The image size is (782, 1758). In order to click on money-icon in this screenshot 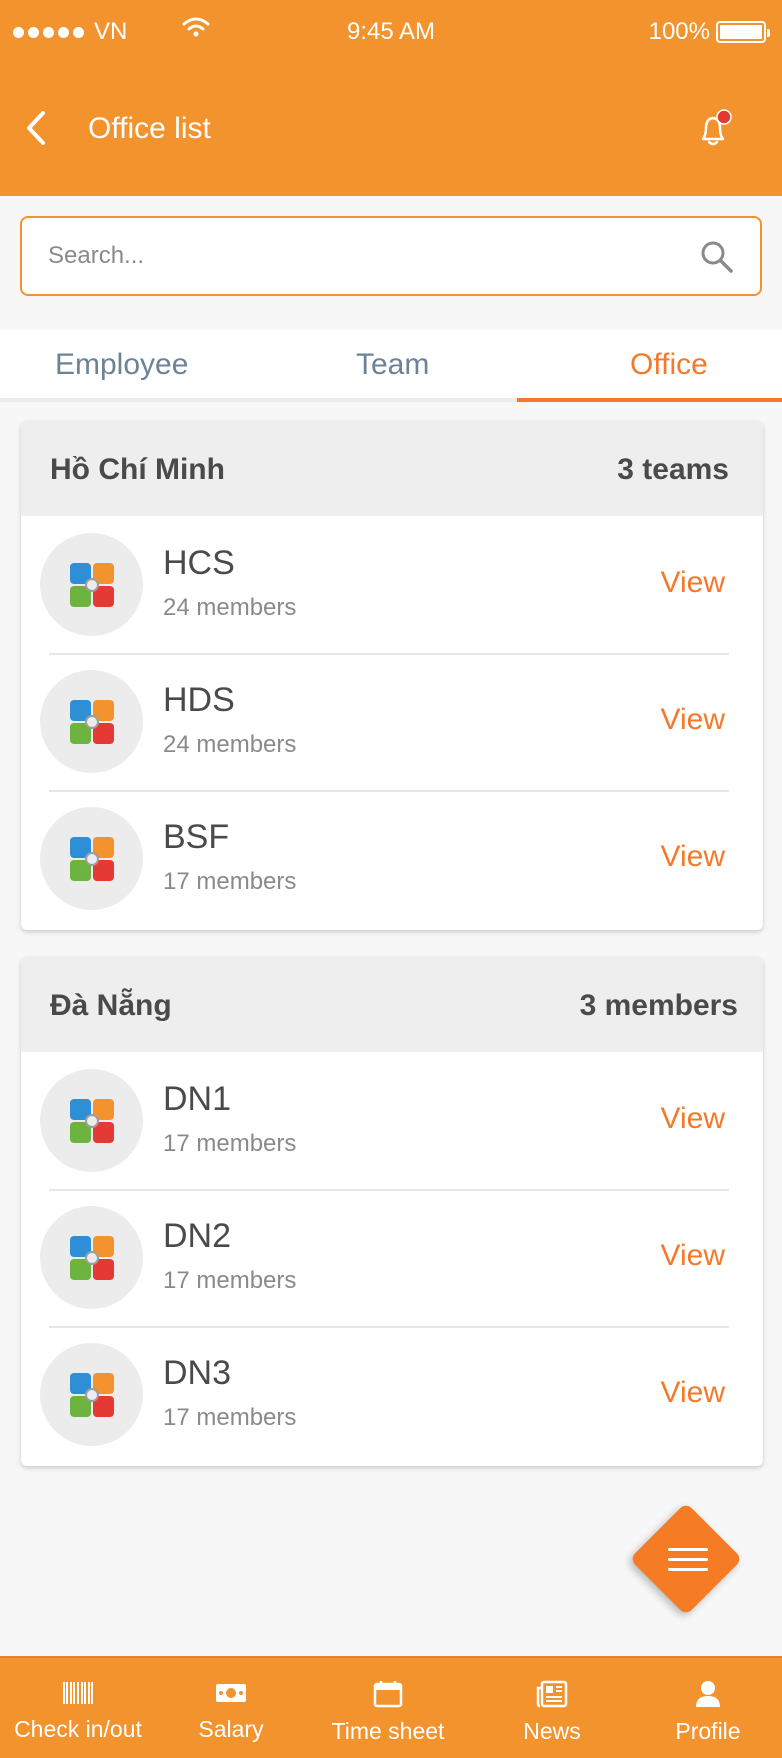, I will do `click(231, 1693)`.